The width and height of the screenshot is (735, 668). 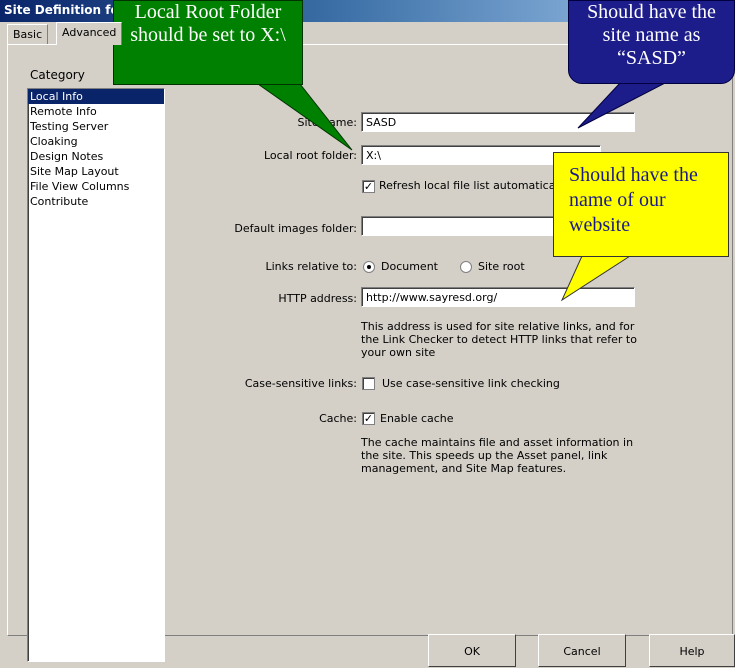 What do you see at coordinates (596, 278) in the screenshot?
I see `yellow-callout-tail` at bounding box center [596, 278].